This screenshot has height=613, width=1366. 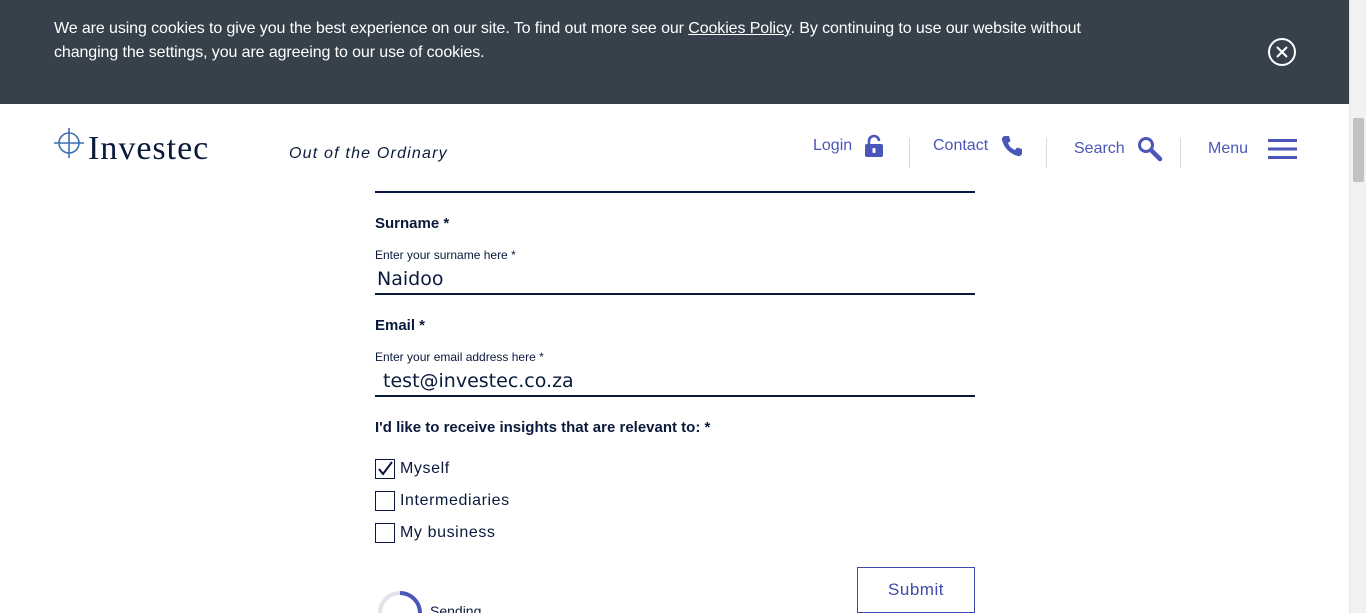 I want to click on checkmark-icon, so click(x=385, y=468).